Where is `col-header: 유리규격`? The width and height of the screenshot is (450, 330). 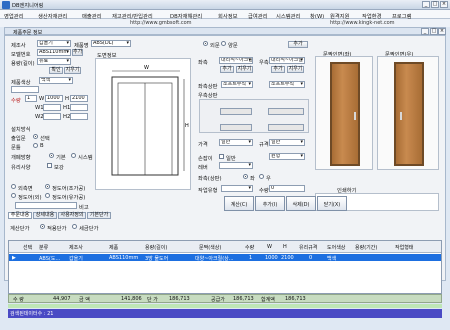 col-header: 유리규격 is located at coordinates (308, 247).